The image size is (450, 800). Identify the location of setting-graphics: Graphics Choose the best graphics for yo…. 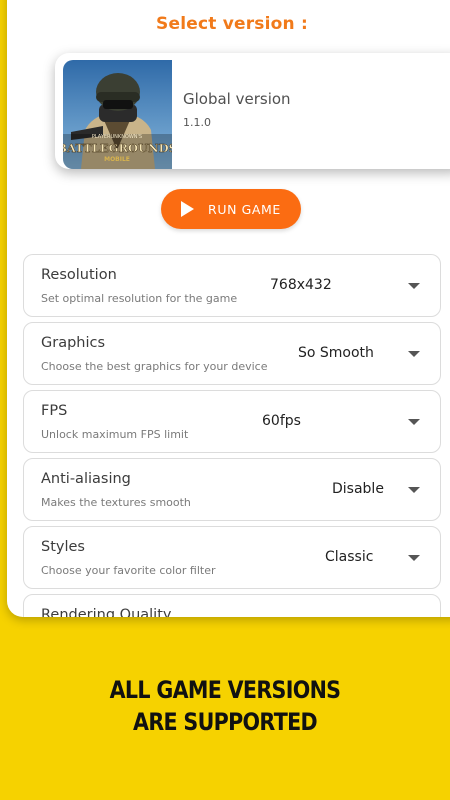
(232, 353).